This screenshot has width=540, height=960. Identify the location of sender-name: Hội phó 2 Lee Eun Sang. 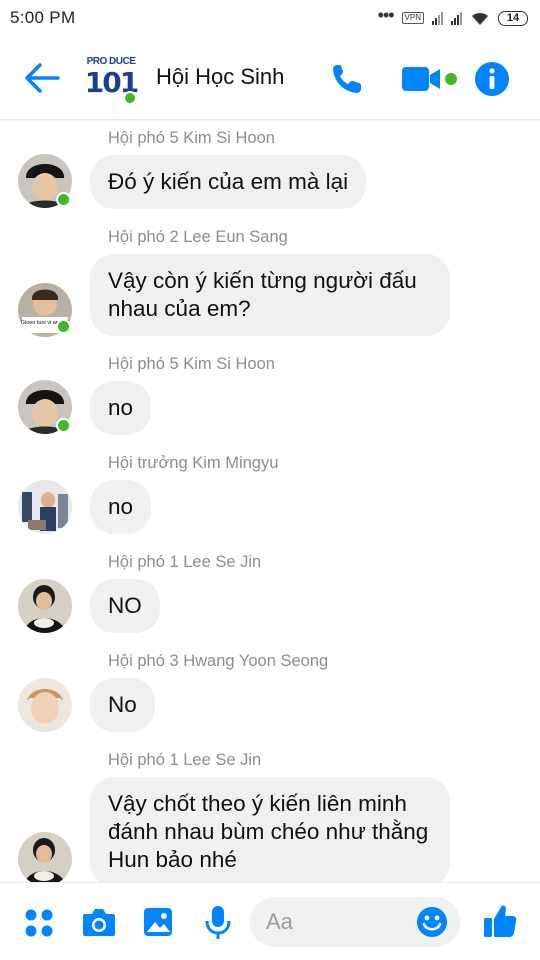
(198, 237).